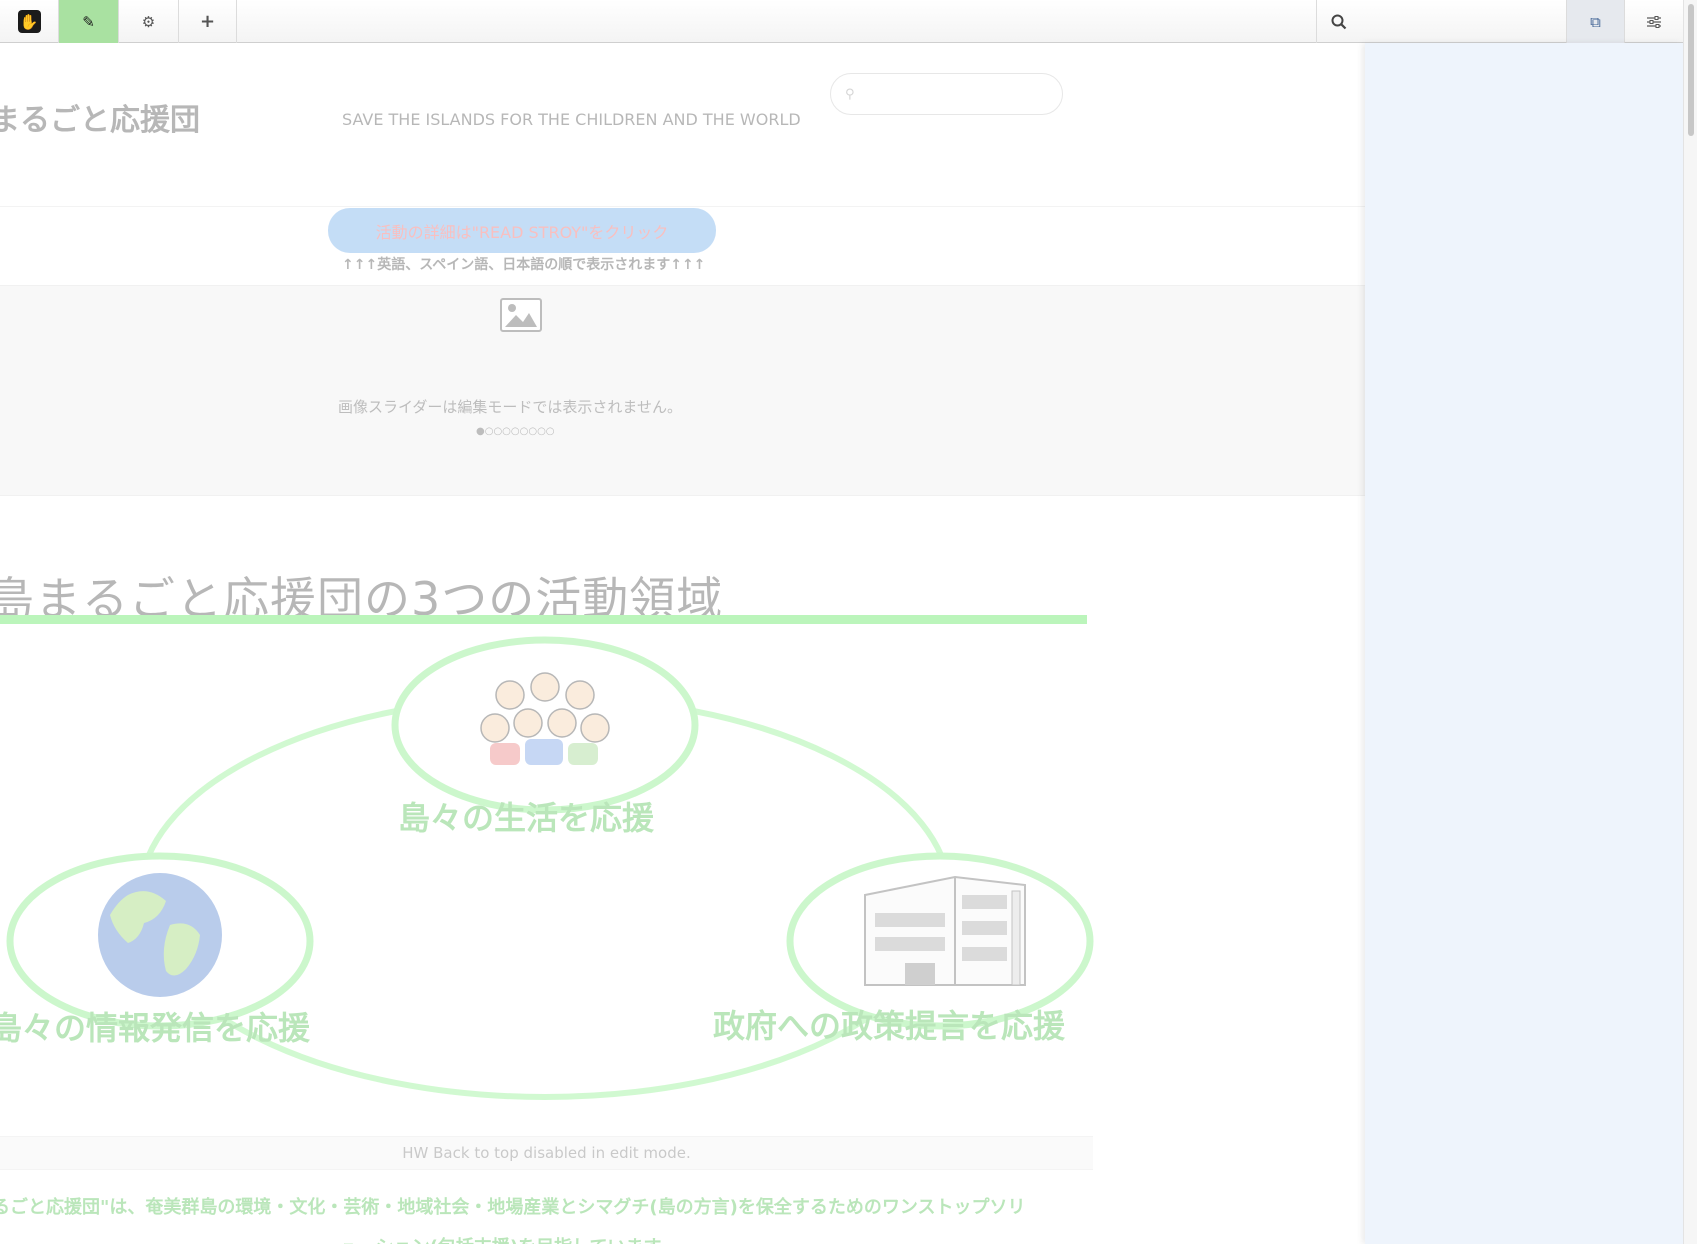  Describe the element at coordinates (1441, 21) in the screenshot. I see `toolbar-search` at that location.